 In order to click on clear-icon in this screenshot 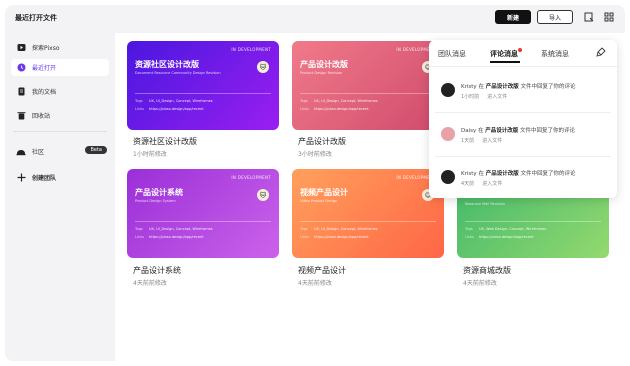, I will do `click(601, 52)`.